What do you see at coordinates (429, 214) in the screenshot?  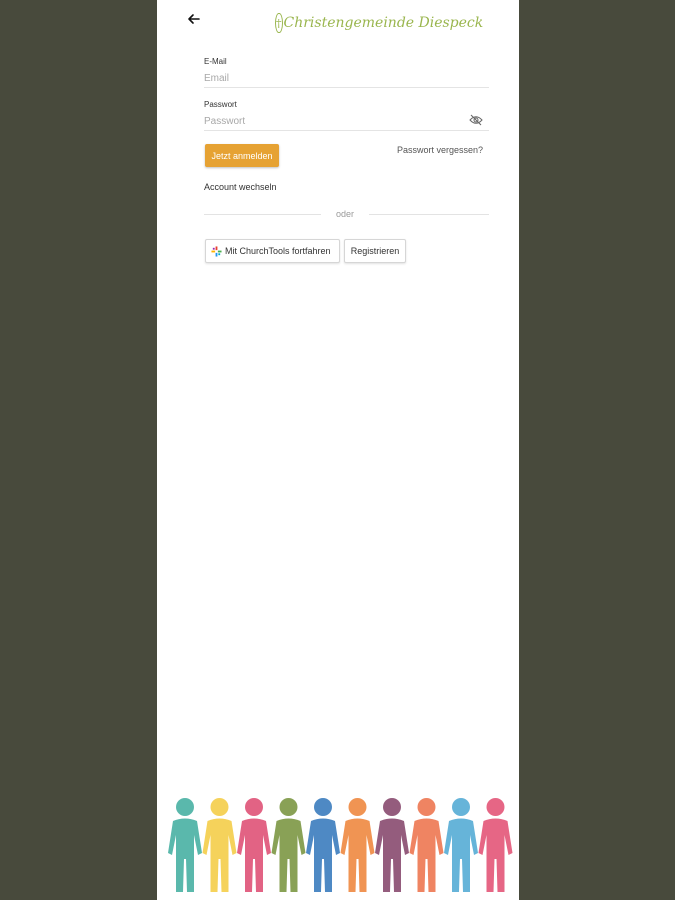 I see `divider-line-right` at bounding box center [429, 214].